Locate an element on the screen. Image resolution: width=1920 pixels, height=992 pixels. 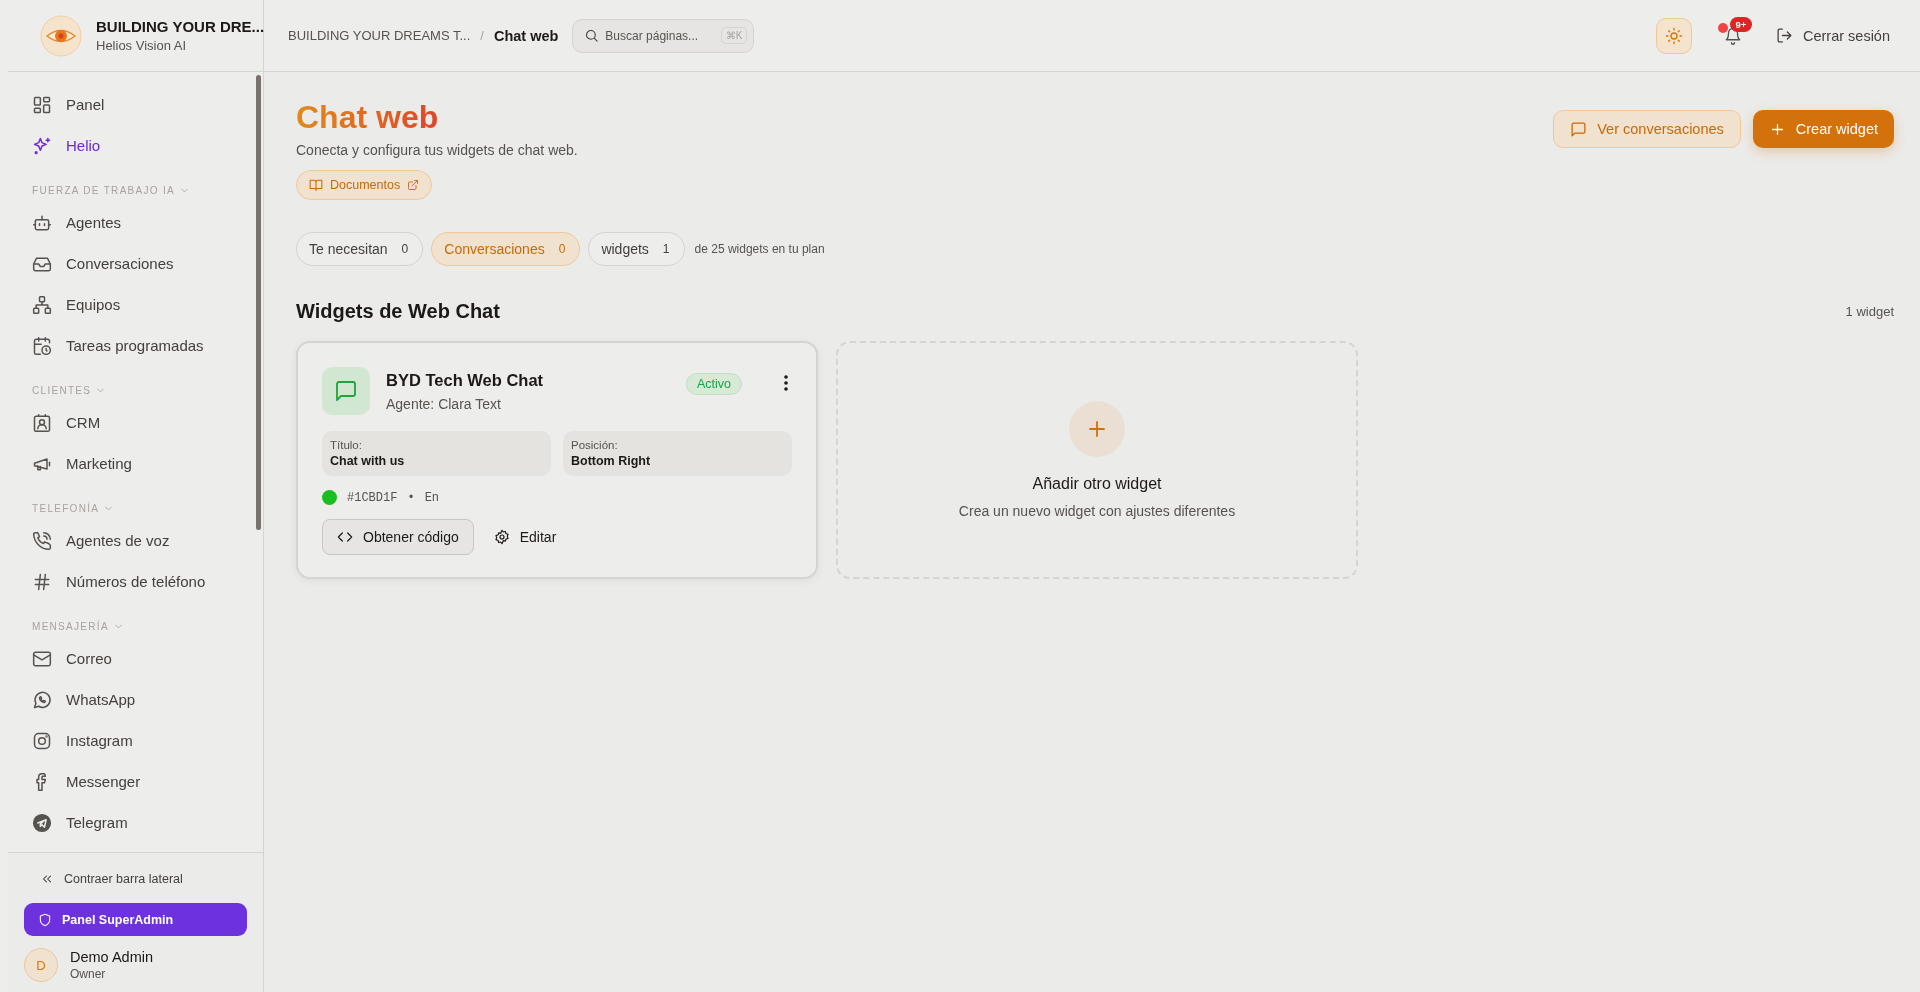
filter-chip: Te necesitan 0 is located at coordinates (360, 249).